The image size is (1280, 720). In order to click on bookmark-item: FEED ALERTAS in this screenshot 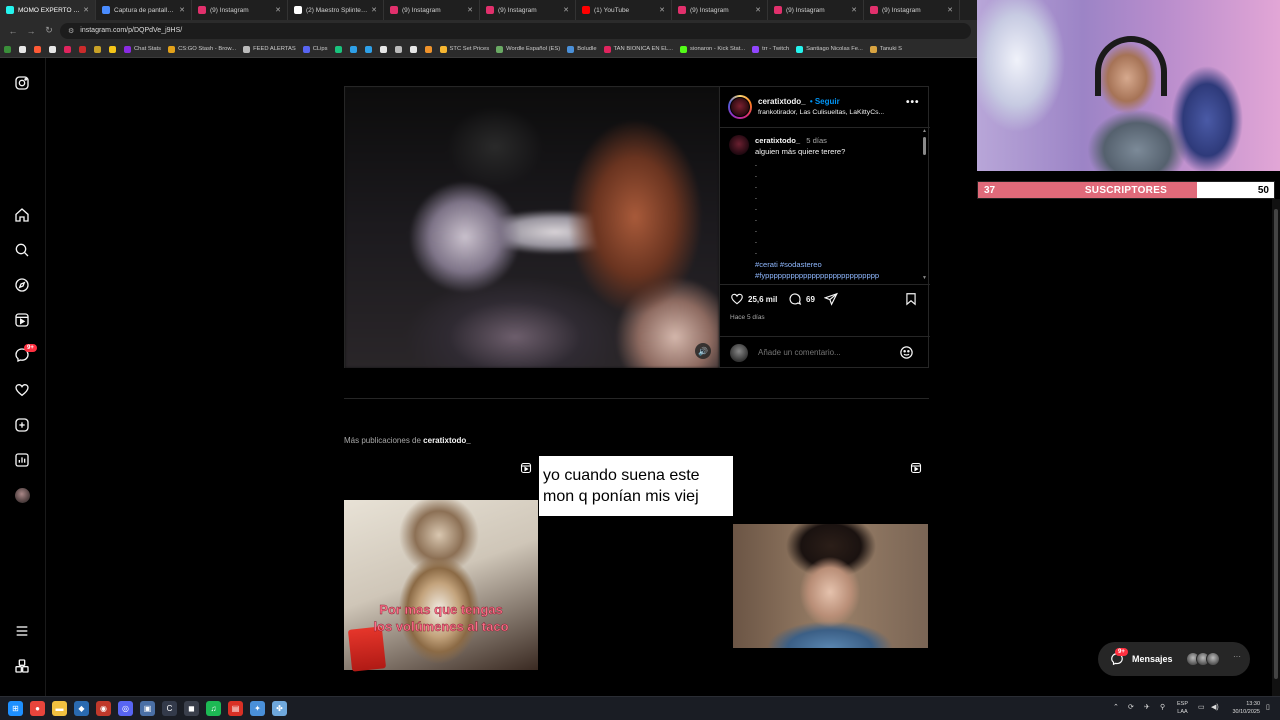, I will do `click(269, 49)`.